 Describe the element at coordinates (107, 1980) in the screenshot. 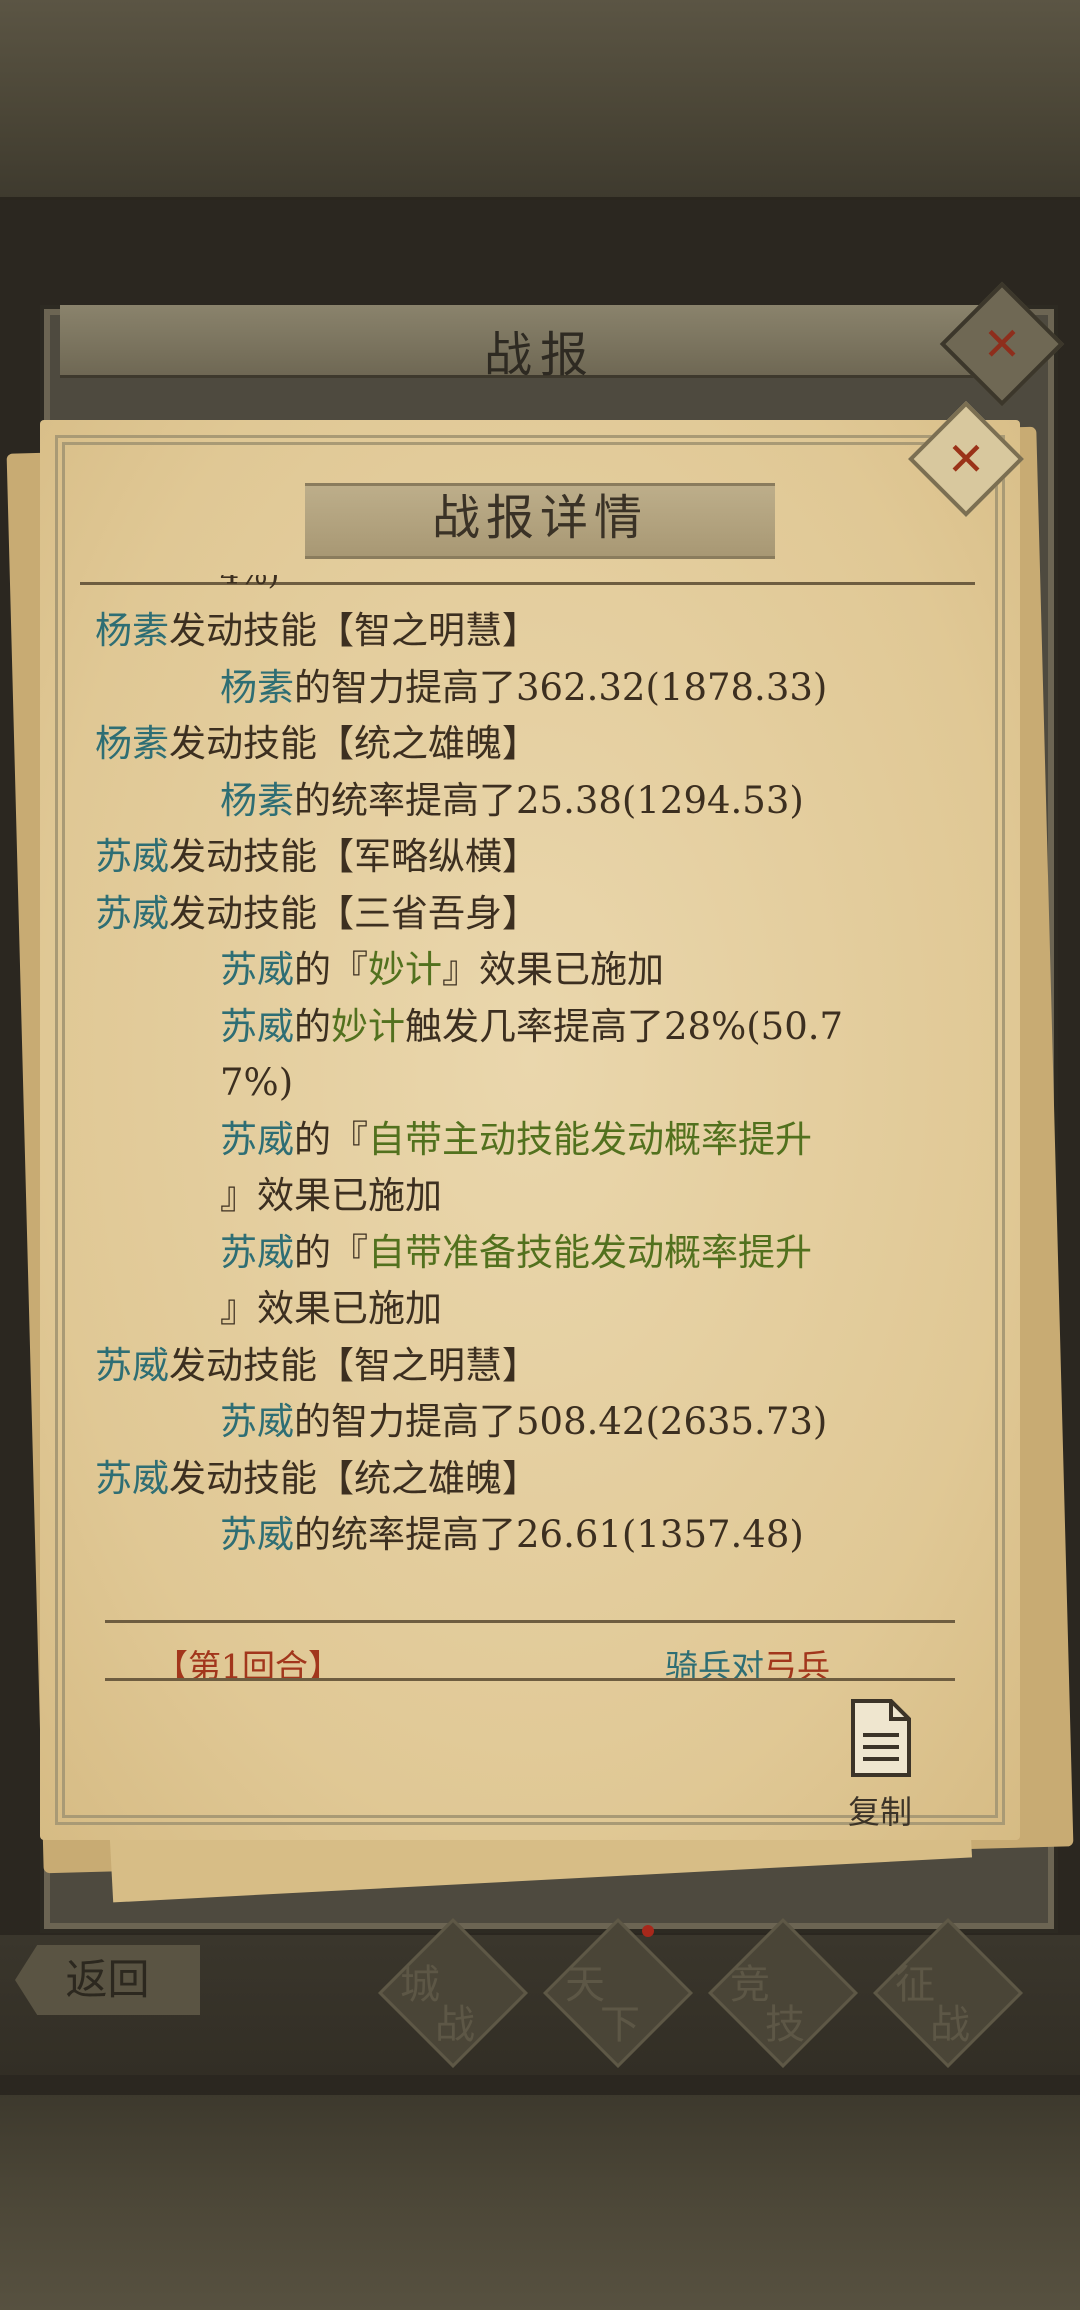

I see `back-button: 返回` at that location.